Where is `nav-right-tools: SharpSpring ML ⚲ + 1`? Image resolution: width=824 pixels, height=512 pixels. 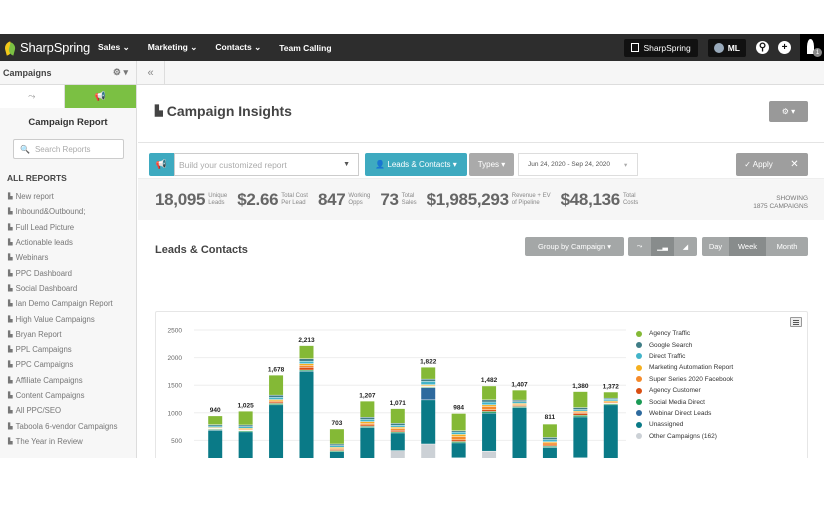
nav-right-tools: SharpSpring ML ⚲ + 1 is located at coordinates (724, 47).